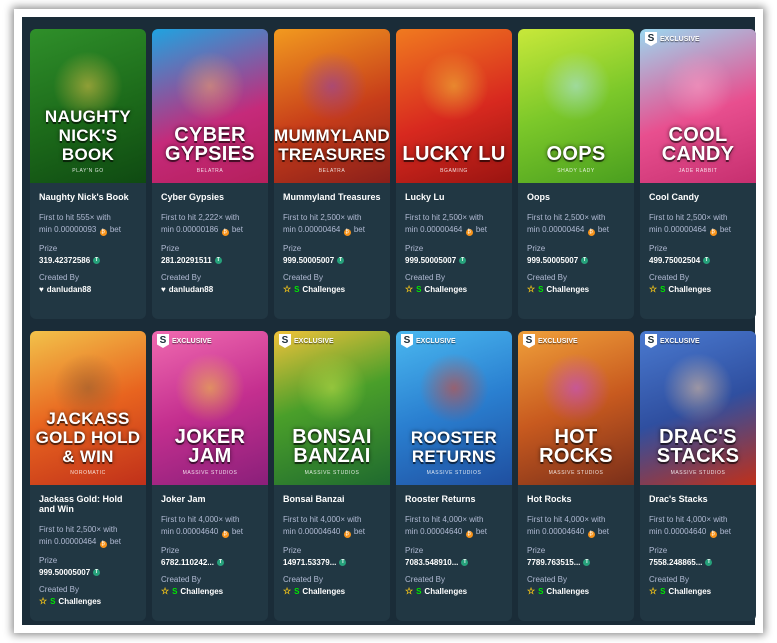 Image resolution: width=777 pixels, height=643 pixels. Describe the element at coordinates (558, 341) in the screenshot. I see `exclusive-label: EXCLUSIVE` at that location.